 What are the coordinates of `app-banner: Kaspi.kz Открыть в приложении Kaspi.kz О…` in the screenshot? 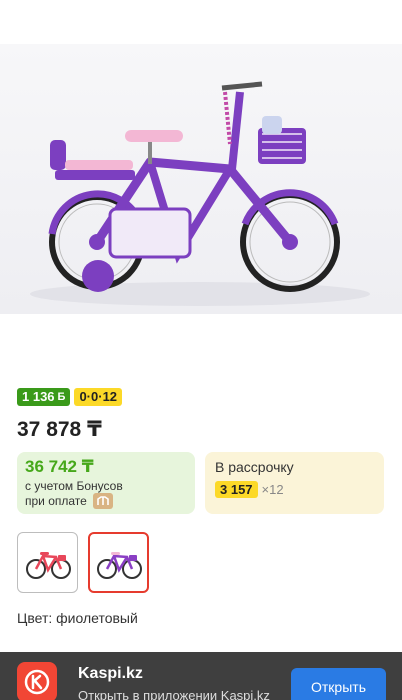 It's located at (201, 676).